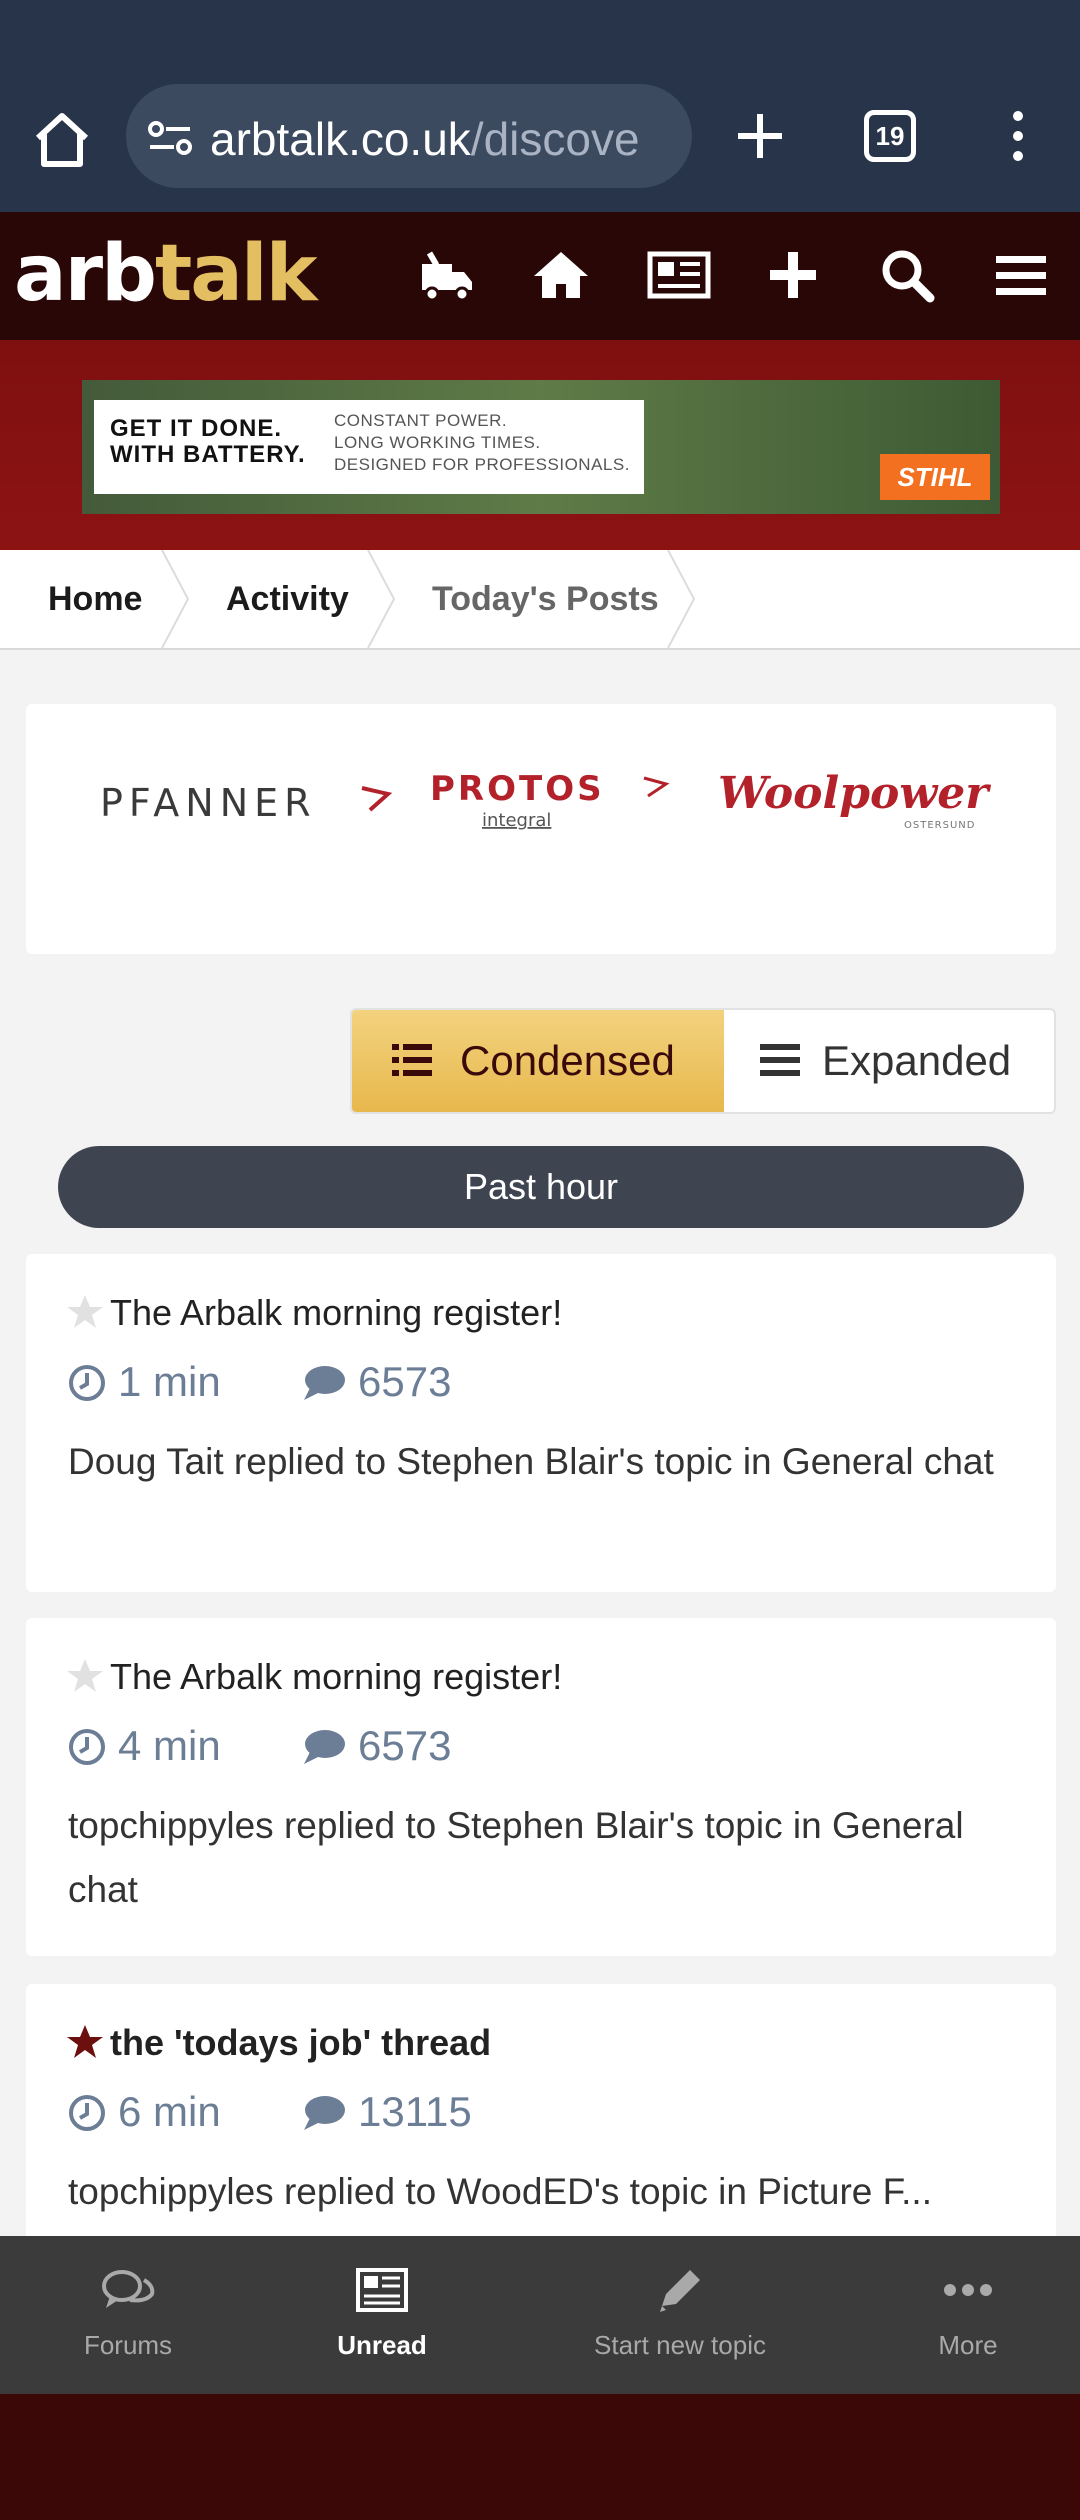 The width and height of the screenshot is (1080, 2520). I want to click on partner-subname: OSTERSUND, so click(939, 825).